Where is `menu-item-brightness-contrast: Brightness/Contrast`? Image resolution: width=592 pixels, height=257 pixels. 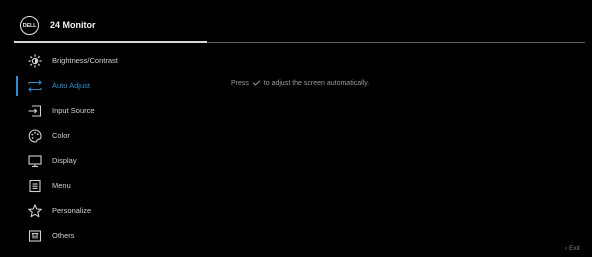
menu-item-brightness-contrast: Brightness/Contrast is located at coordinates (103, 61).